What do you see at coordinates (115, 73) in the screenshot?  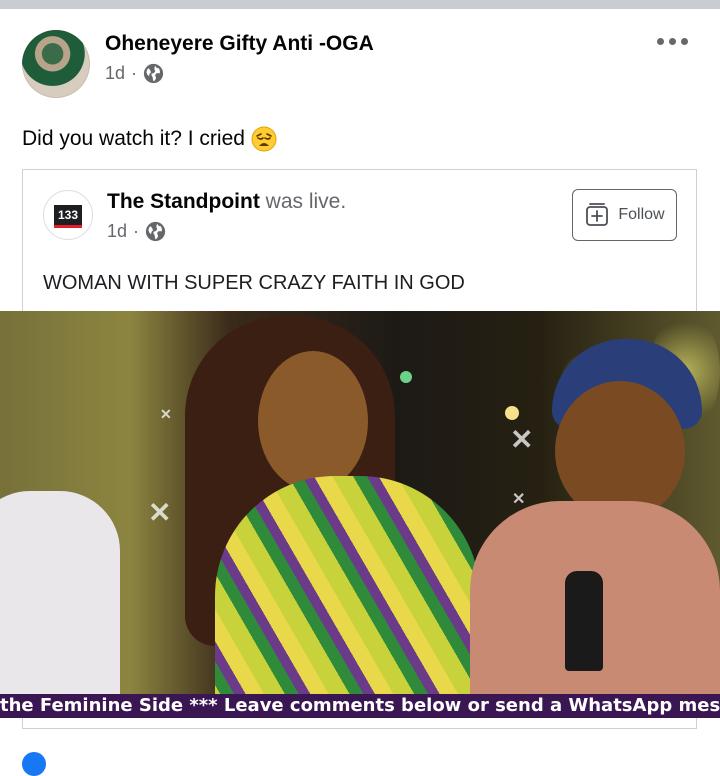 I see `post-time: 1d` at bounding box center [115, 73].